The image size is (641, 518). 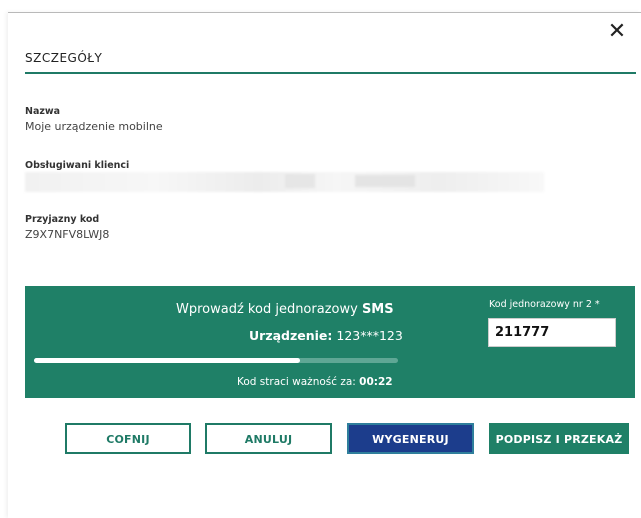 What do you see at coordinates (559, 438) in the screenshot?
I see `sign-and-send-button: PODPISZ I PRZEKAŻ` at bounding box center [559, 438].